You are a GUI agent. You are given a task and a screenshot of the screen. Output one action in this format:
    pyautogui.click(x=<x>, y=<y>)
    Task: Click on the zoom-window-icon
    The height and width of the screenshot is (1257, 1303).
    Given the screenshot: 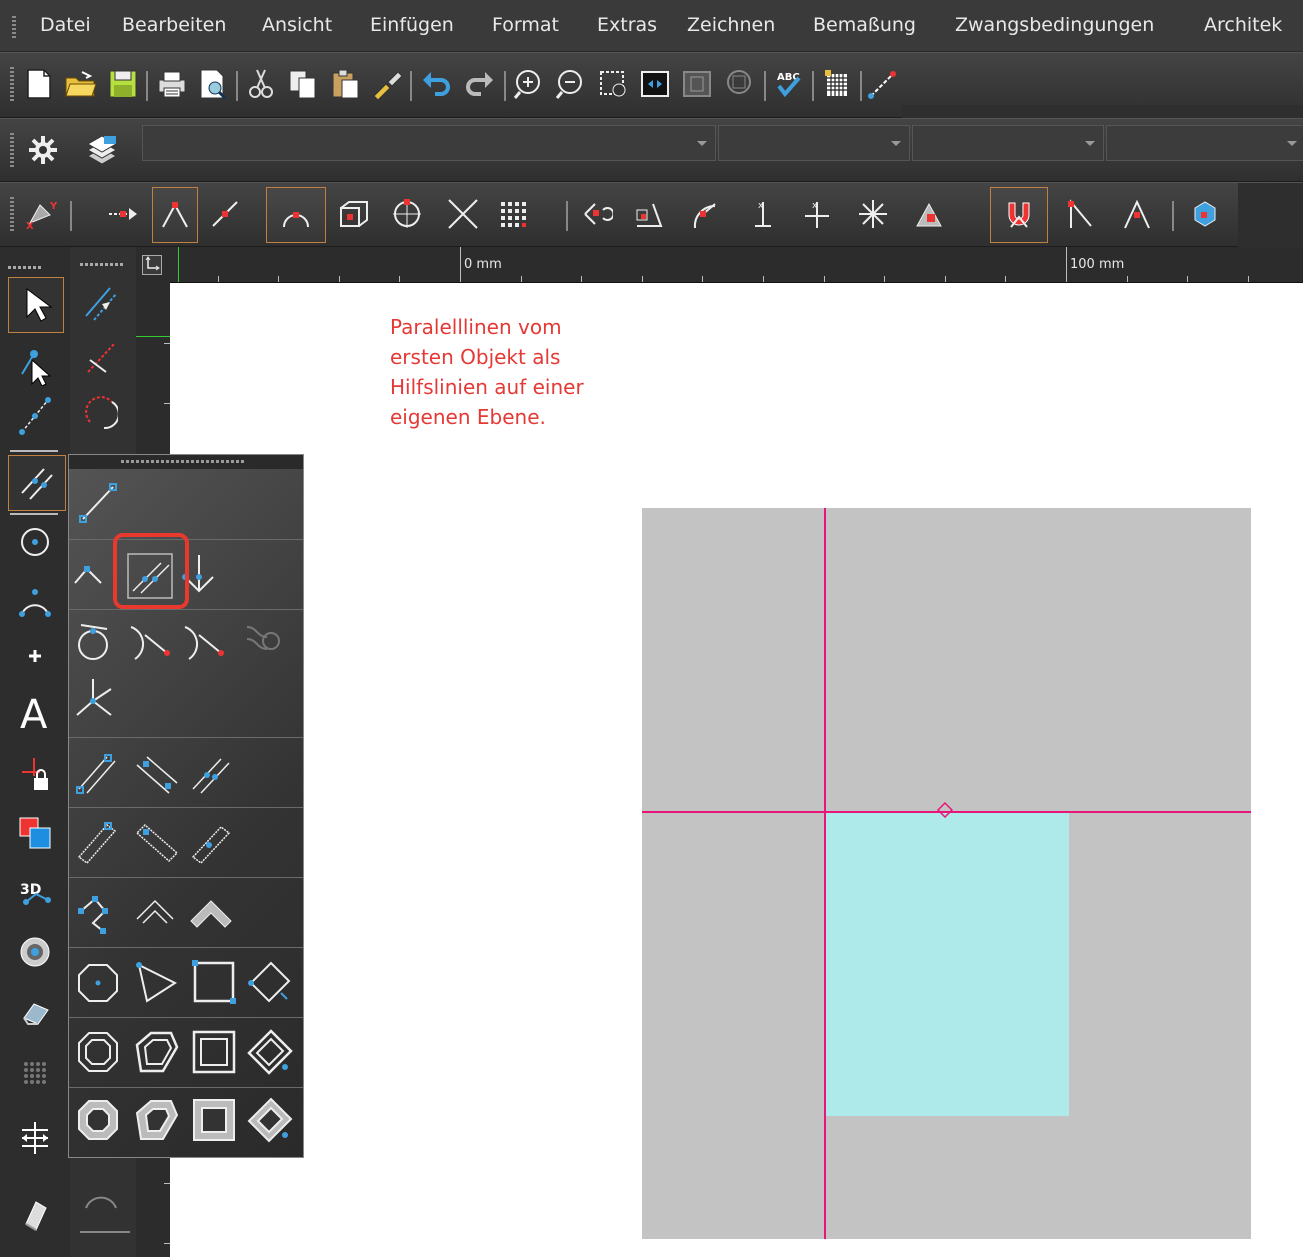 What is the action you would take?
    pyautogui.click(x=613, y=84)
    